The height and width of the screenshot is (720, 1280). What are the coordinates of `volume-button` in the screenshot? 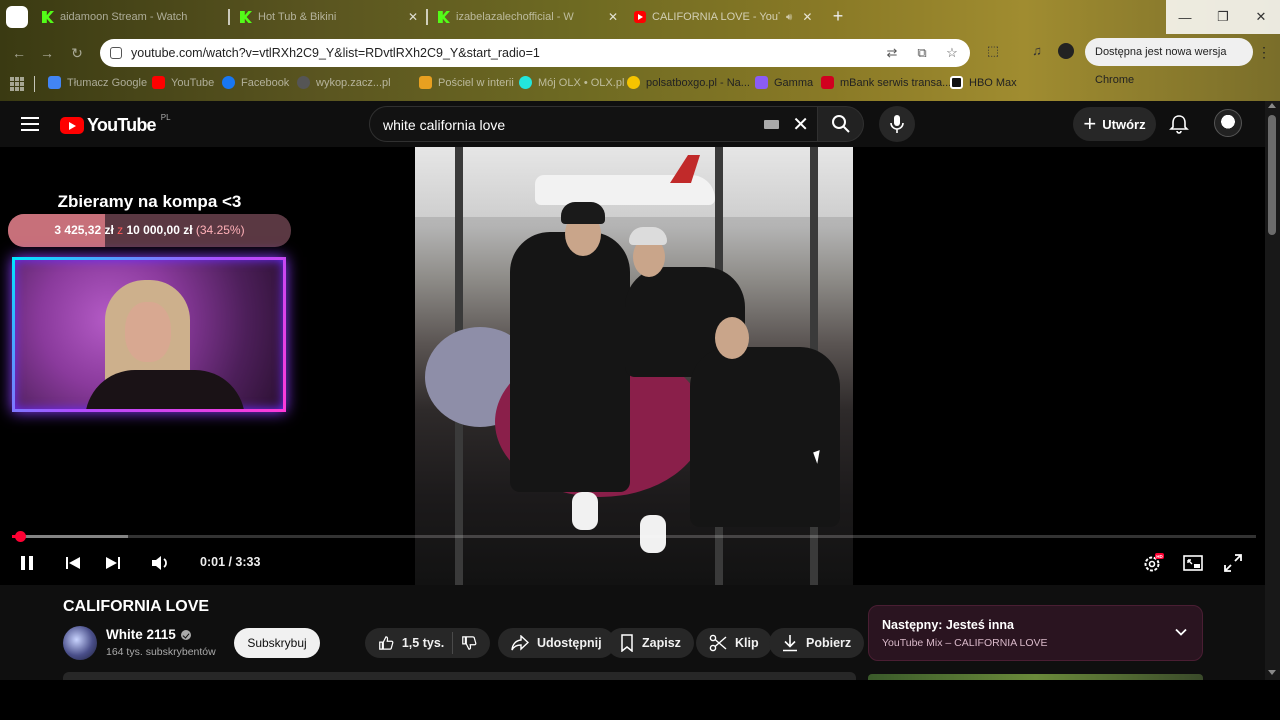 It's located at (161, 563).